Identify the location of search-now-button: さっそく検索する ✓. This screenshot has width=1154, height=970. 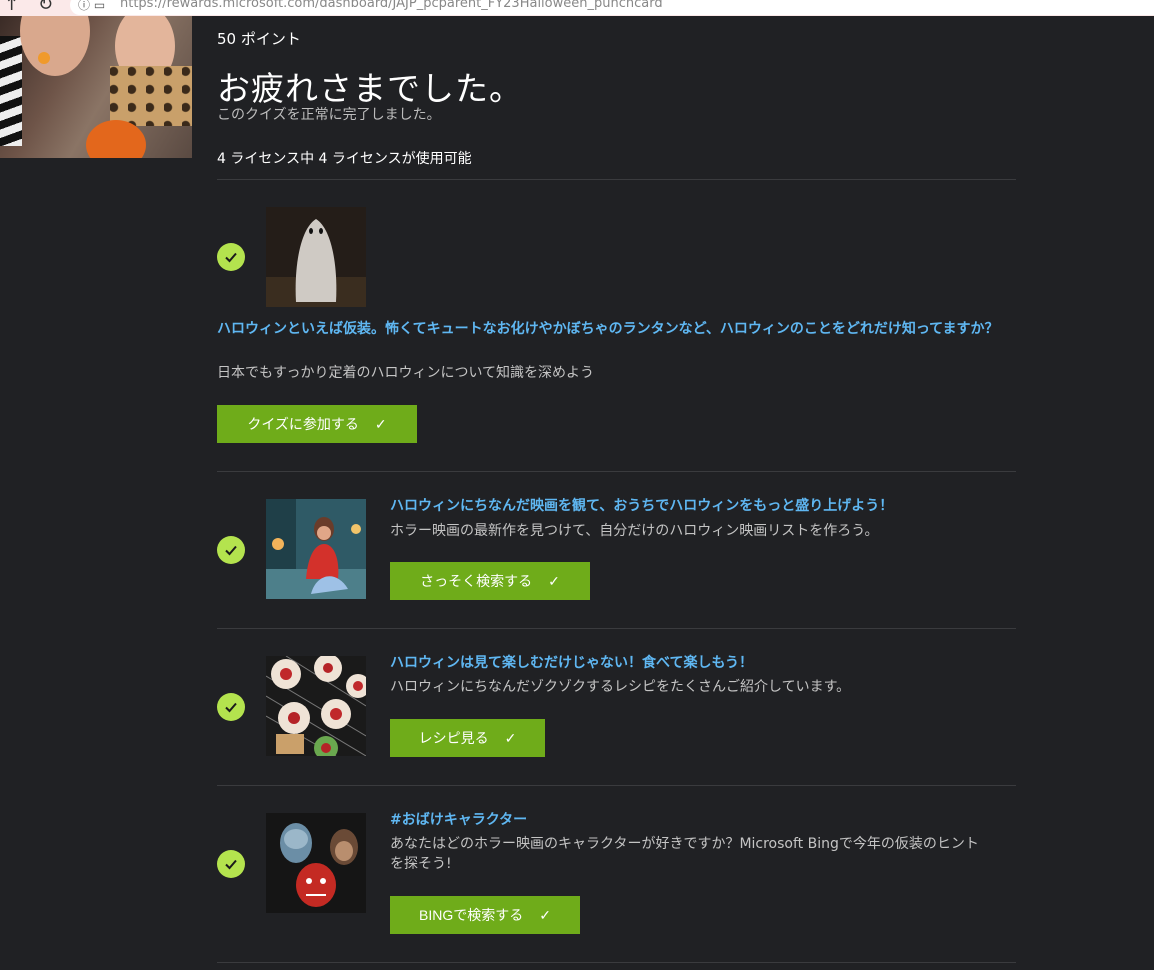
(490, 581).